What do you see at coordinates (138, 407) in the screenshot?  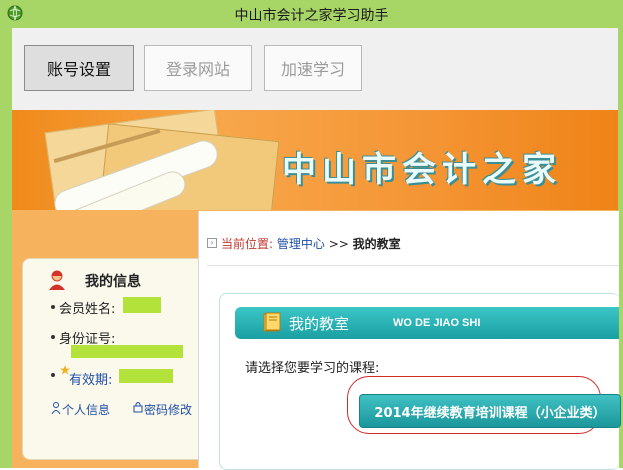 I see `lock-icon` at bounding box center [138, 407].